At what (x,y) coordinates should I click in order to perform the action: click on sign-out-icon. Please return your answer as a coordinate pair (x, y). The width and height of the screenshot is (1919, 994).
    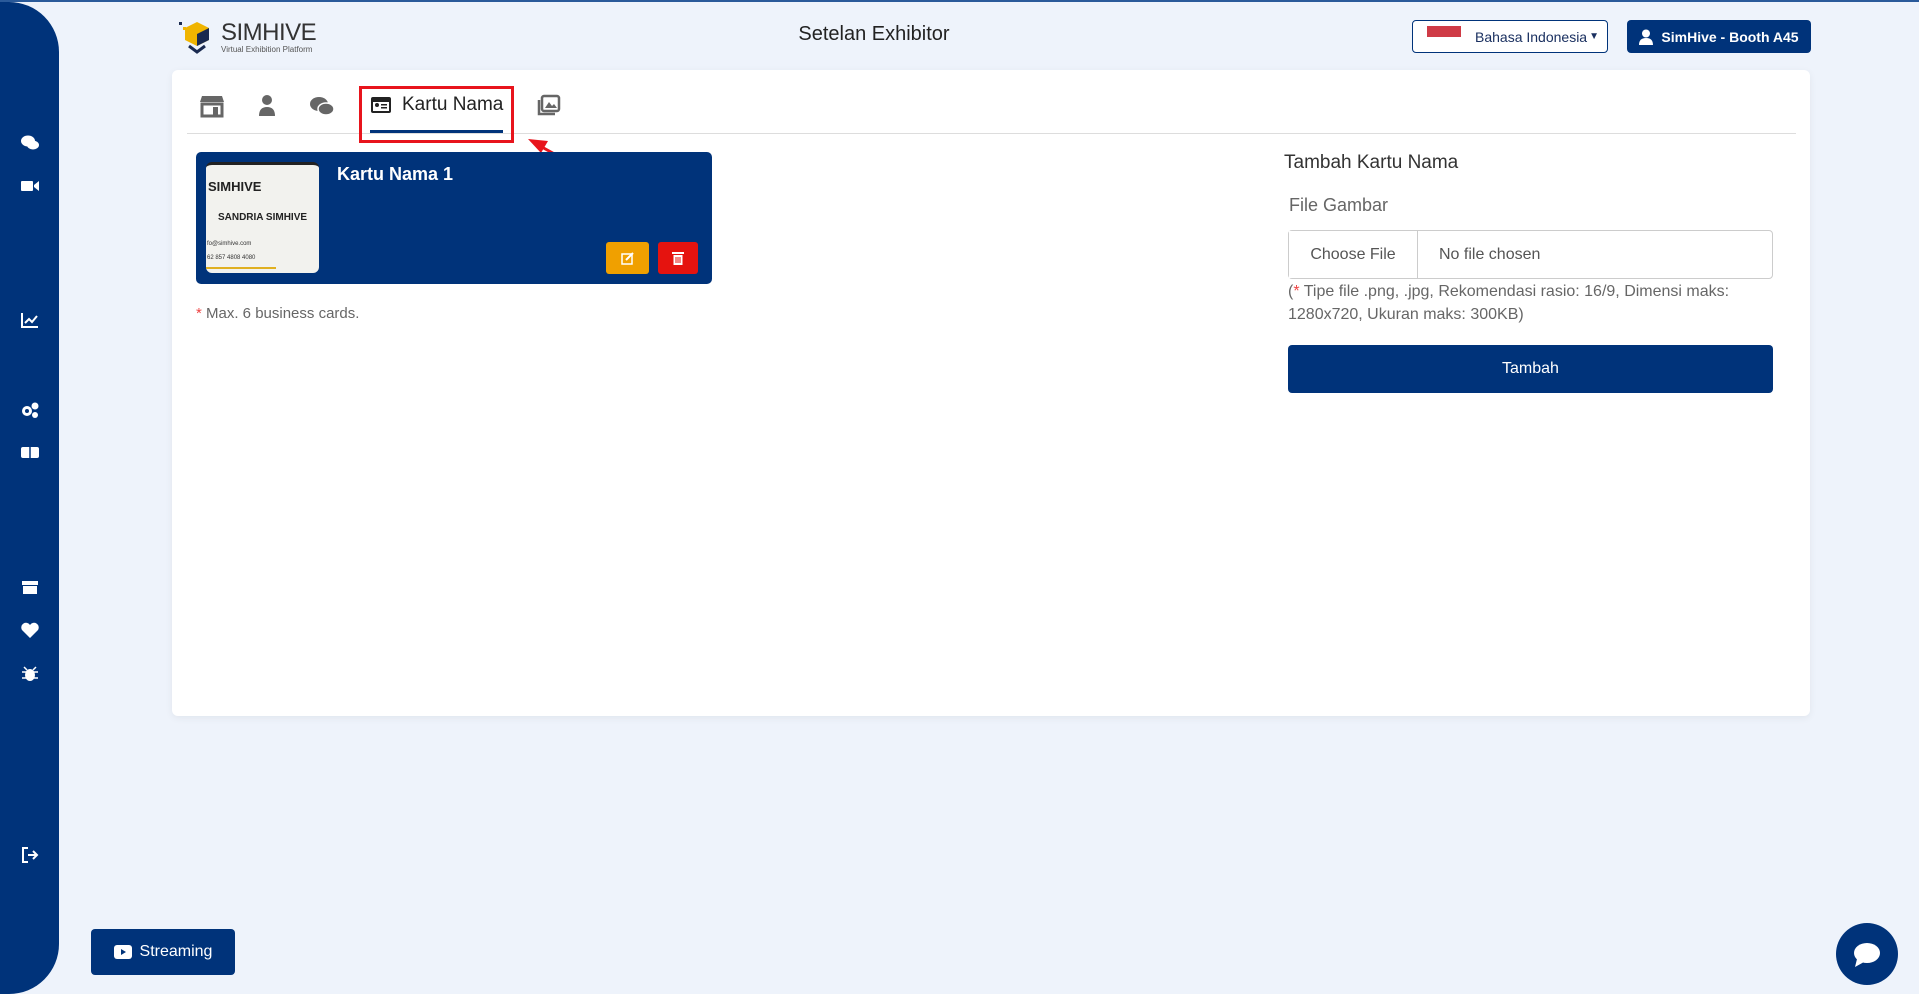
    Looking at the image, I should click on (30, 855).